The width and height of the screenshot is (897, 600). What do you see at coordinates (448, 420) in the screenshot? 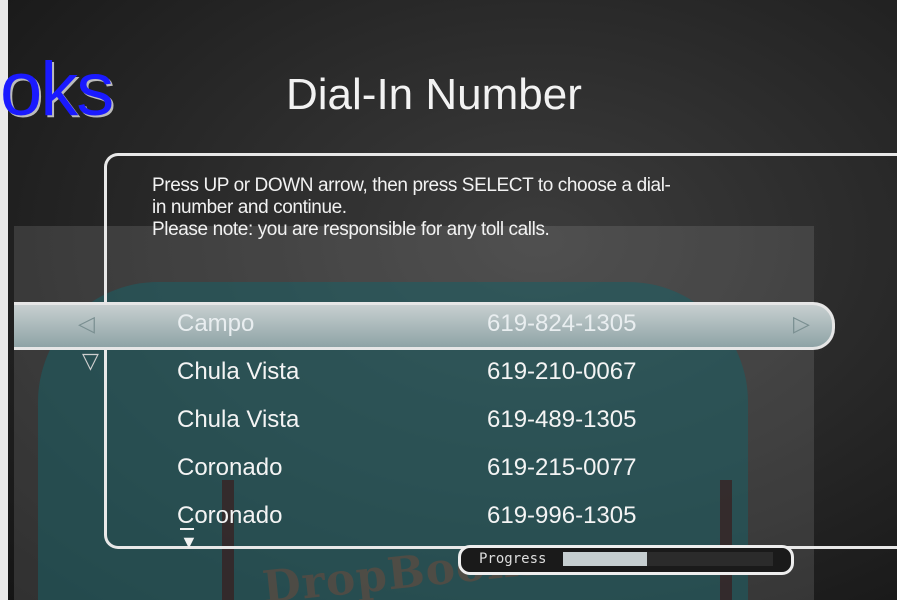
I see `list-item: Chula Vista 619-489-1305` at bounding box center [448, 420].